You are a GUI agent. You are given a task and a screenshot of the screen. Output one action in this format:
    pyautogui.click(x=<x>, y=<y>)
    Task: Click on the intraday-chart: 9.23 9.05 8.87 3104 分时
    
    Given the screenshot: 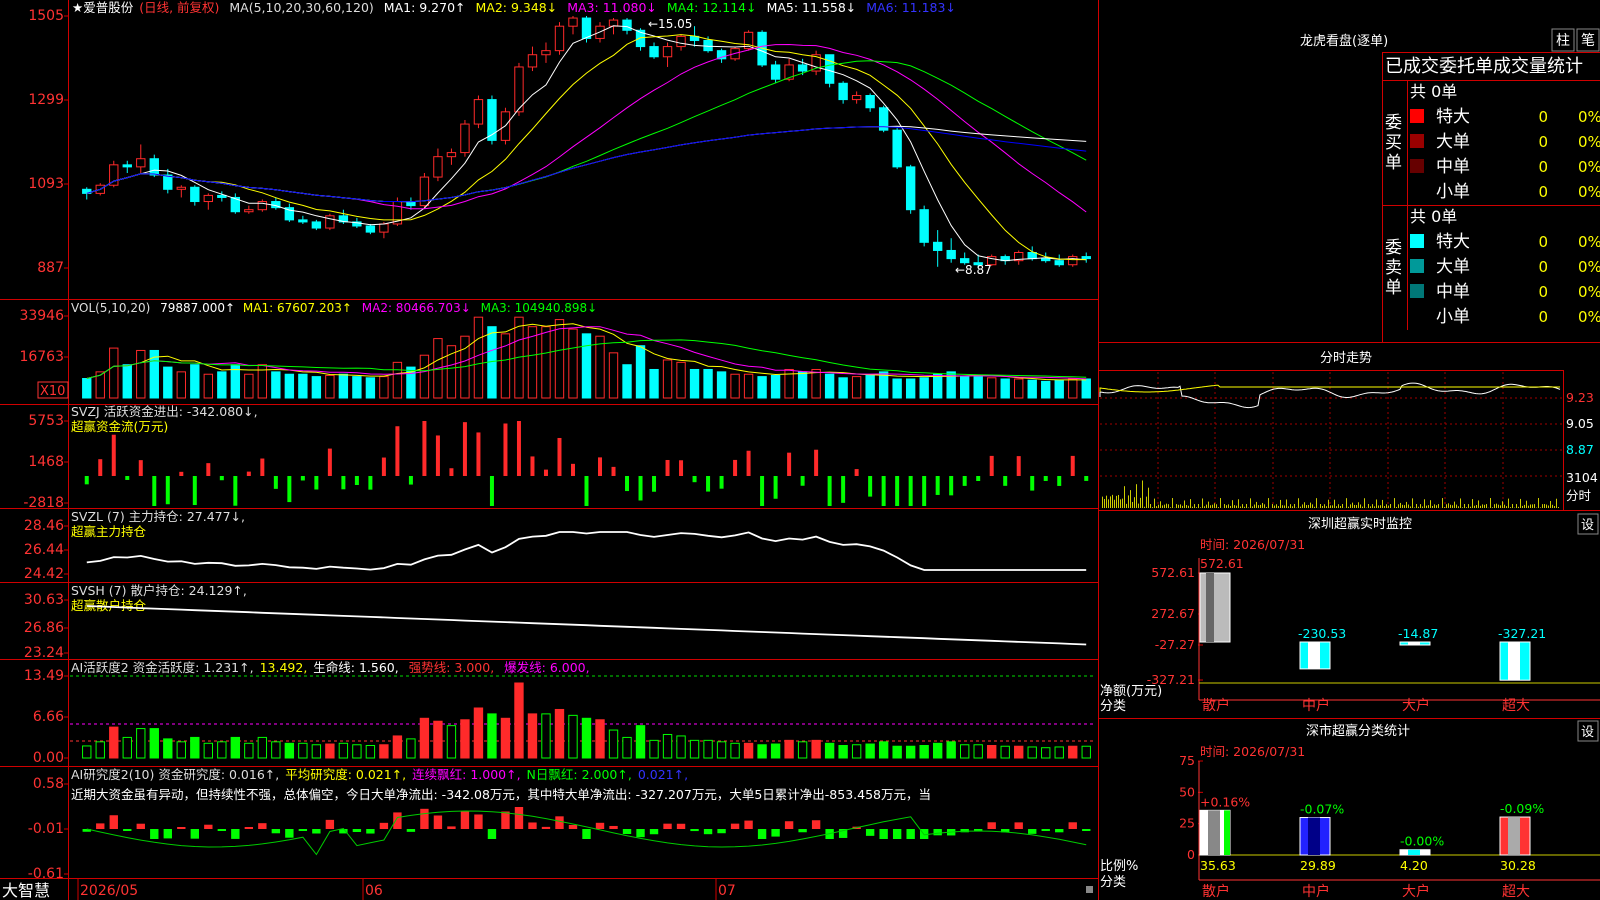 What is the action you would take?
    pyautogui.click(x=1348, y=445)
    